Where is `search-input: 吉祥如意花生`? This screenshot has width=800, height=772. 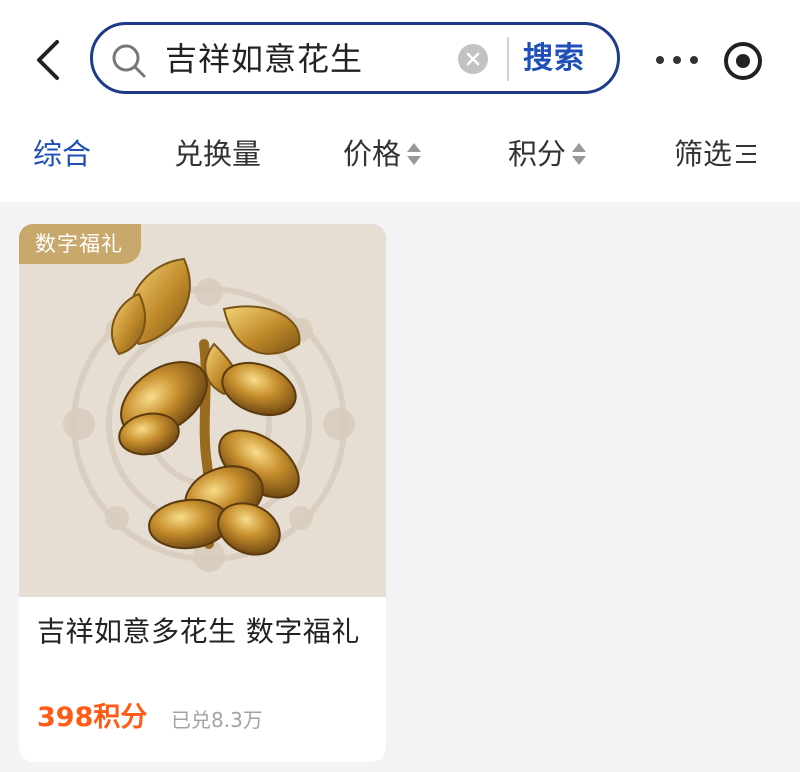
search-input: 吉祥如意花生 is located at coordinates (264, 59).